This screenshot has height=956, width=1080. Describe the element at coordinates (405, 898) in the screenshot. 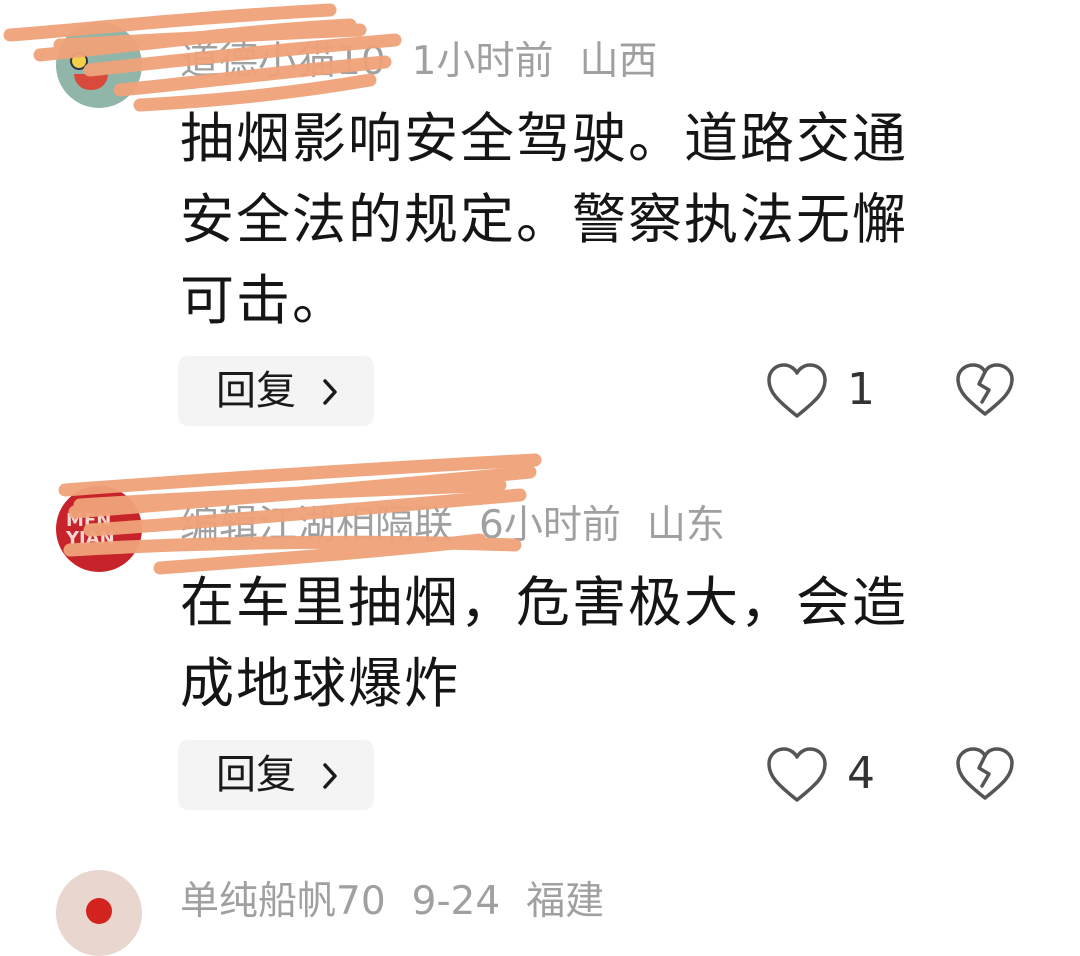

I see `comment-meta: 单纯船帆70 9-24 福建` at that location.